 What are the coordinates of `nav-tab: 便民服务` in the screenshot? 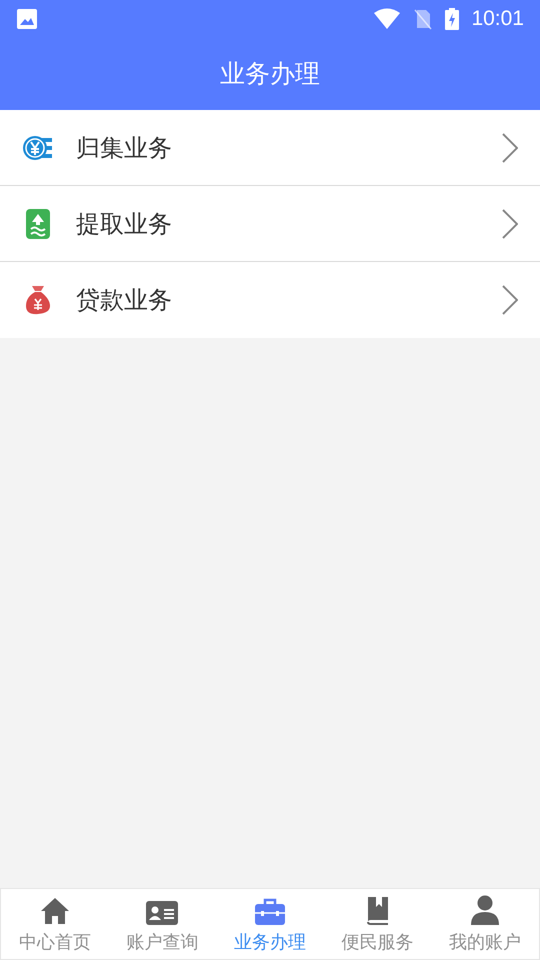 It's located at (378, 924).